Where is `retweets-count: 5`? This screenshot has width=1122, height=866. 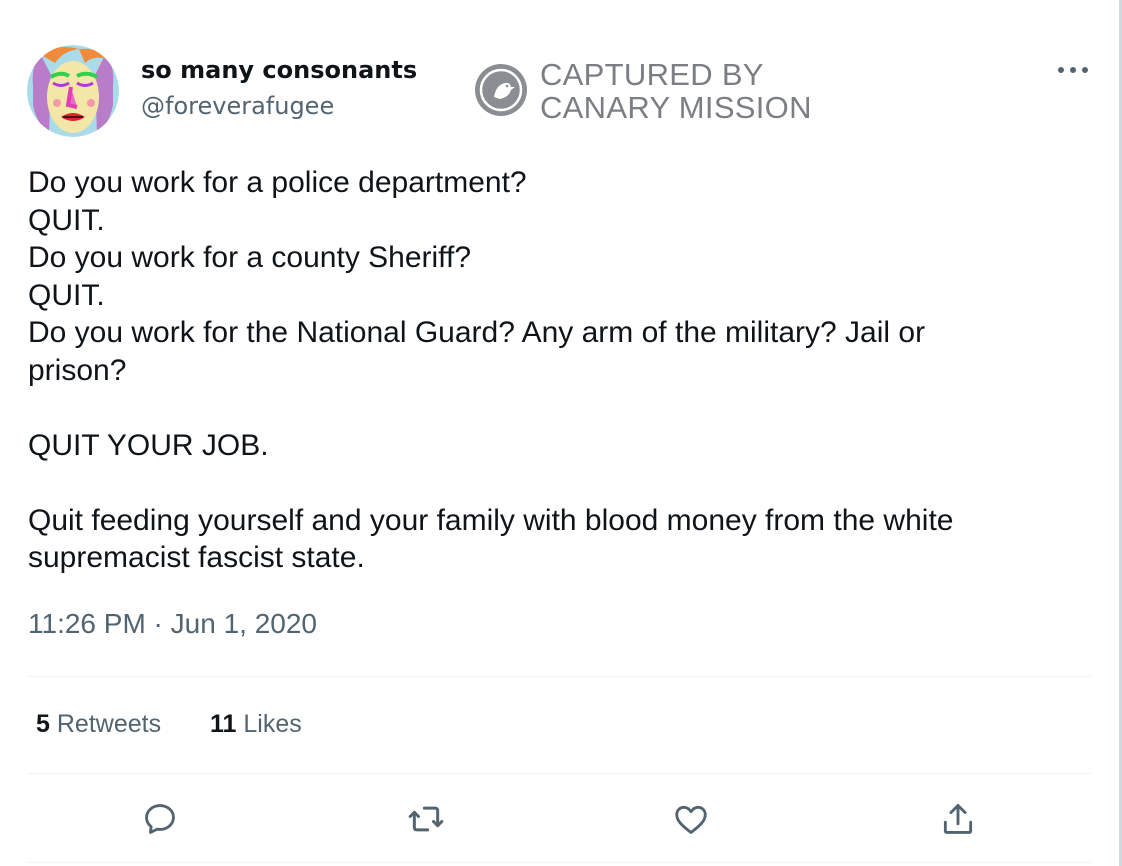
retweets-count: 5 is located at coordinates (43, 724).